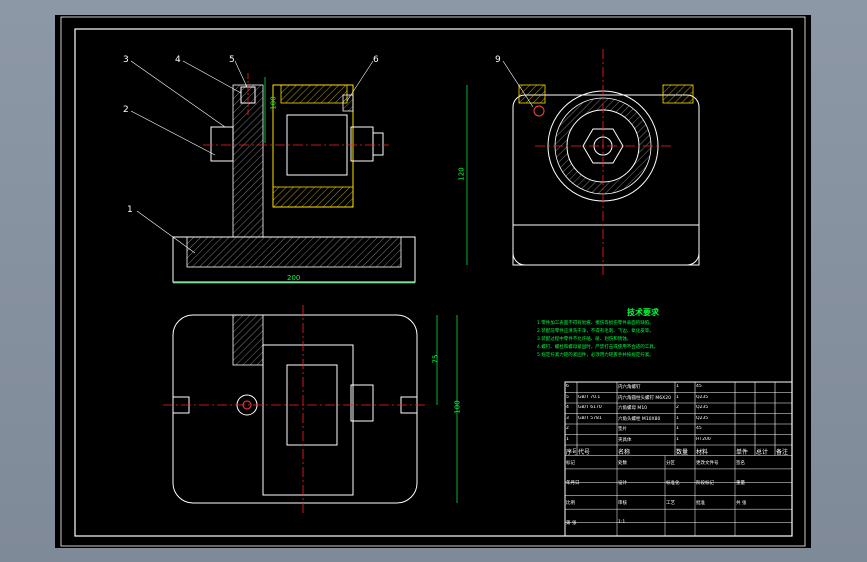  What do you see at coordinates (762, 452) in the screenshot?
I see `bom-header-cell: 总计` at bounding box center [762, 452].